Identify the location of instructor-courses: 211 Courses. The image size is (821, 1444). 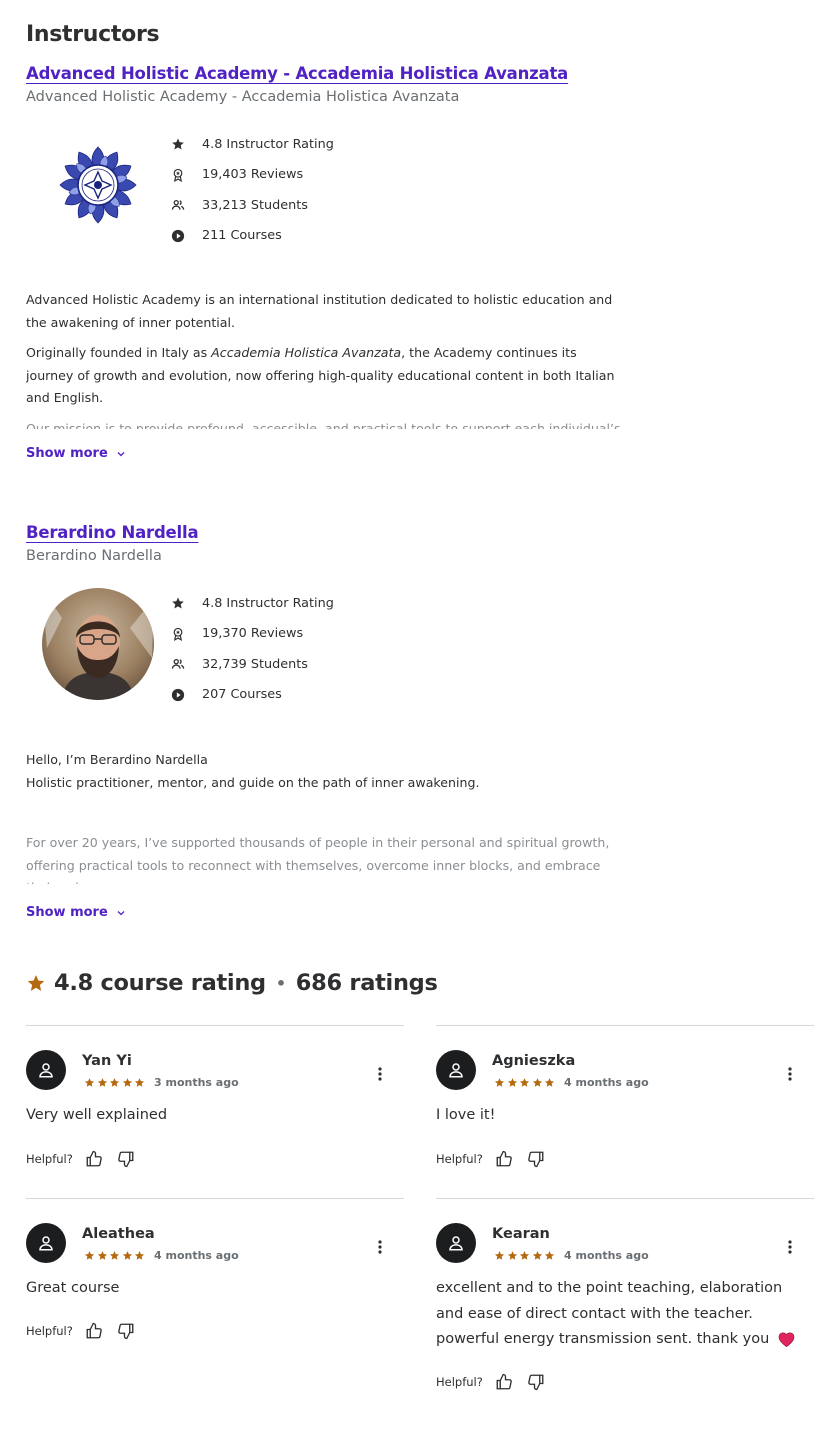
(252, 236).